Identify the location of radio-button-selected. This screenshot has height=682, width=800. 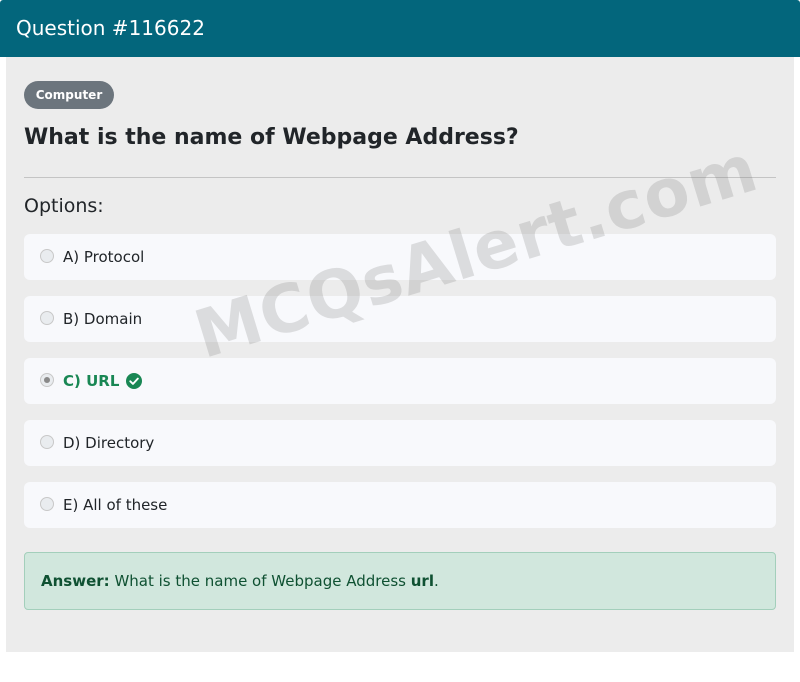
(47, 380).